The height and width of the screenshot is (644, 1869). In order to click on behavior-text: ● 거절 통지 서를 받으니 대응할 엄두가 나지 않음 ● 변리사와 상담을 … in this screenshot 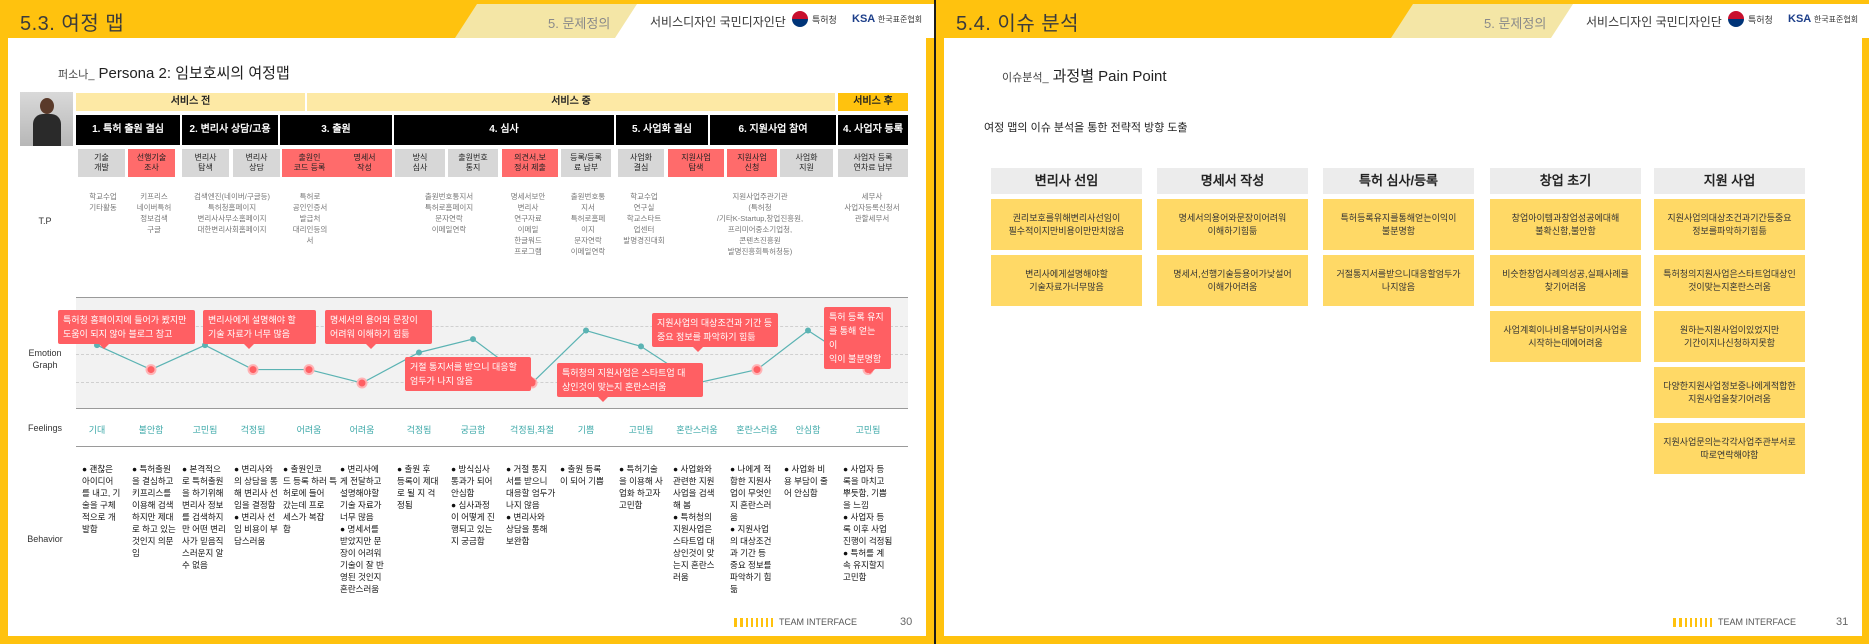, I will do `click(531, 505)`.